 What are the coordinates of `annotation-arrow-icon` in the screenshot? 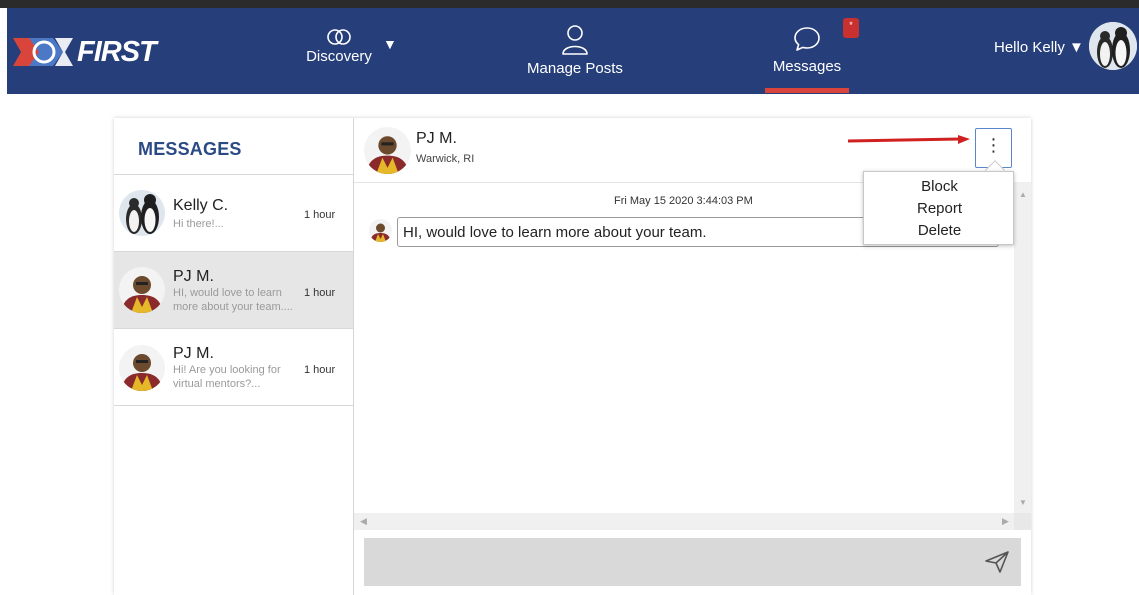 It's located at (909, 139).